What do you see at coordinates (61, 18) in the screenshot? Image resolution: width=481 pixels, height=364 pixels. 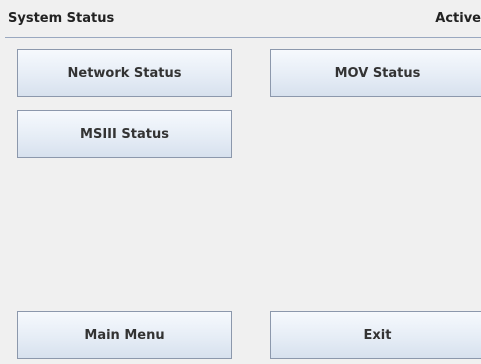 I see `page-title: System Status` at bounding box center [61, 18].